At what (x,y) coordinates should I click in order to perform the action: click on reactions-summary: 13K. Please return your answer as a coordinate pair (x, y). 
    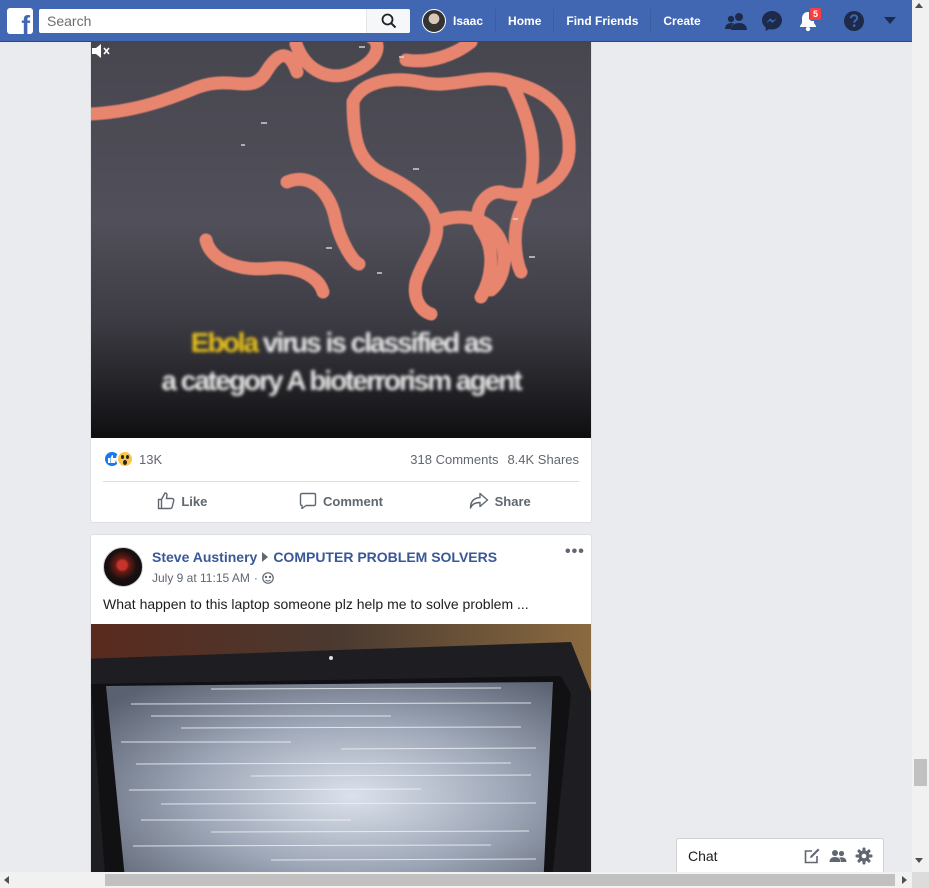
    Looking at the image, I should click on (132, 459).